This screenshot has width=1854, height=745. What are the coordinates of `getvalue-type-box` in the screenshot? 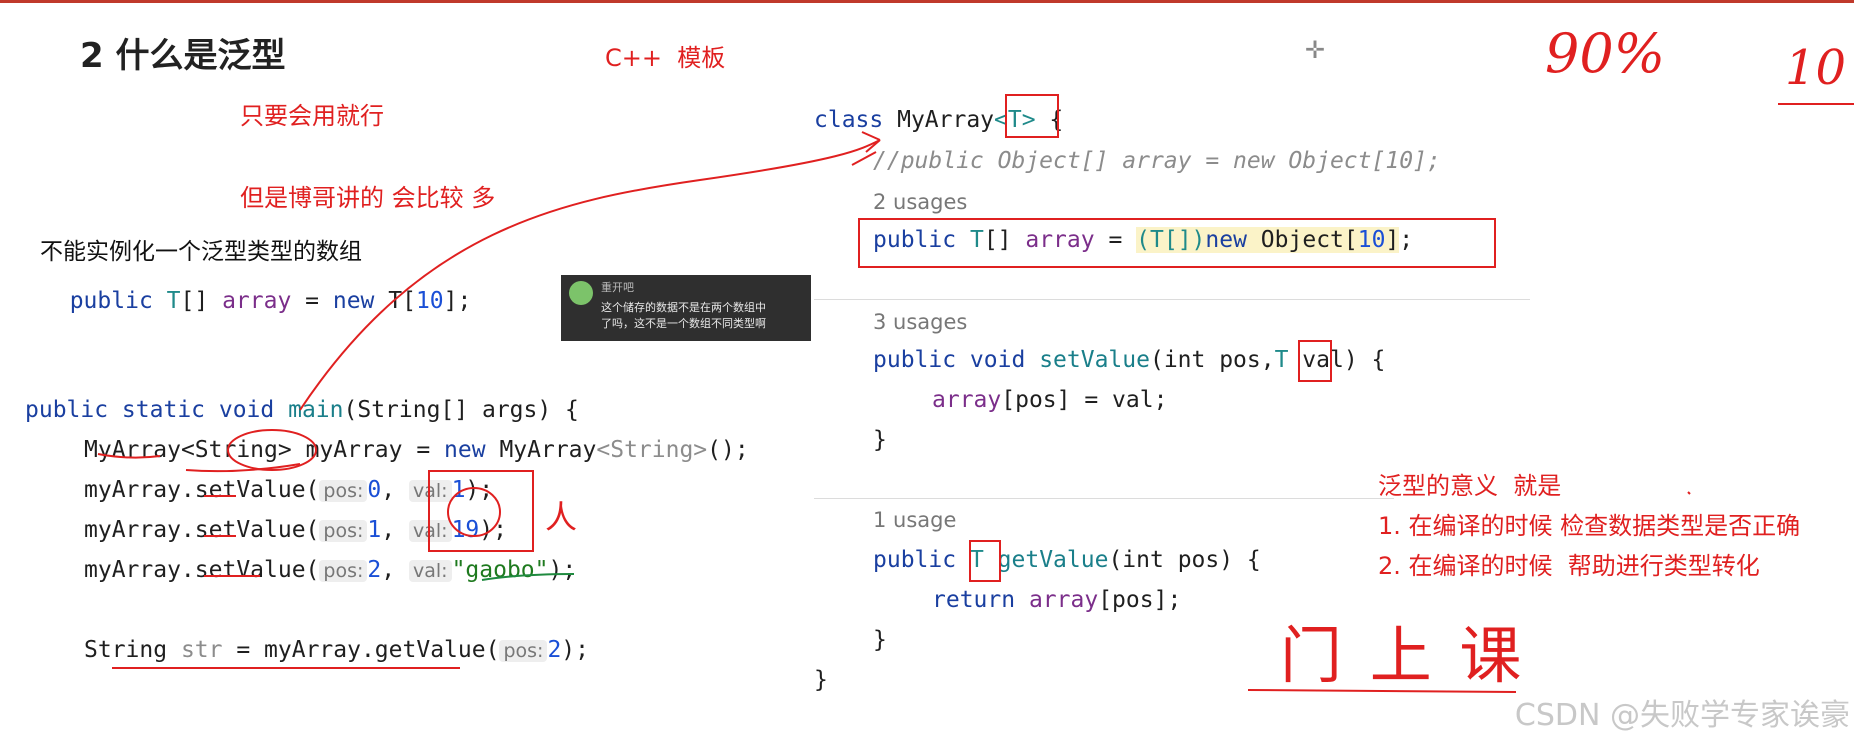 It's located at (985, 561).